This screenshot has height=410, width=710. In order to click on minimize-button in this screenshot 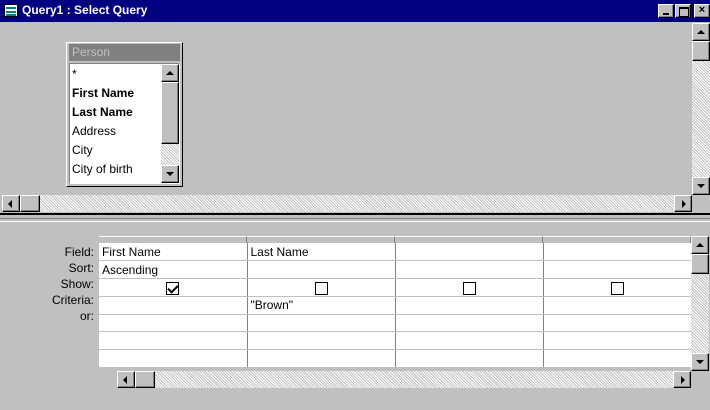, I will do `click(666, 11)`.